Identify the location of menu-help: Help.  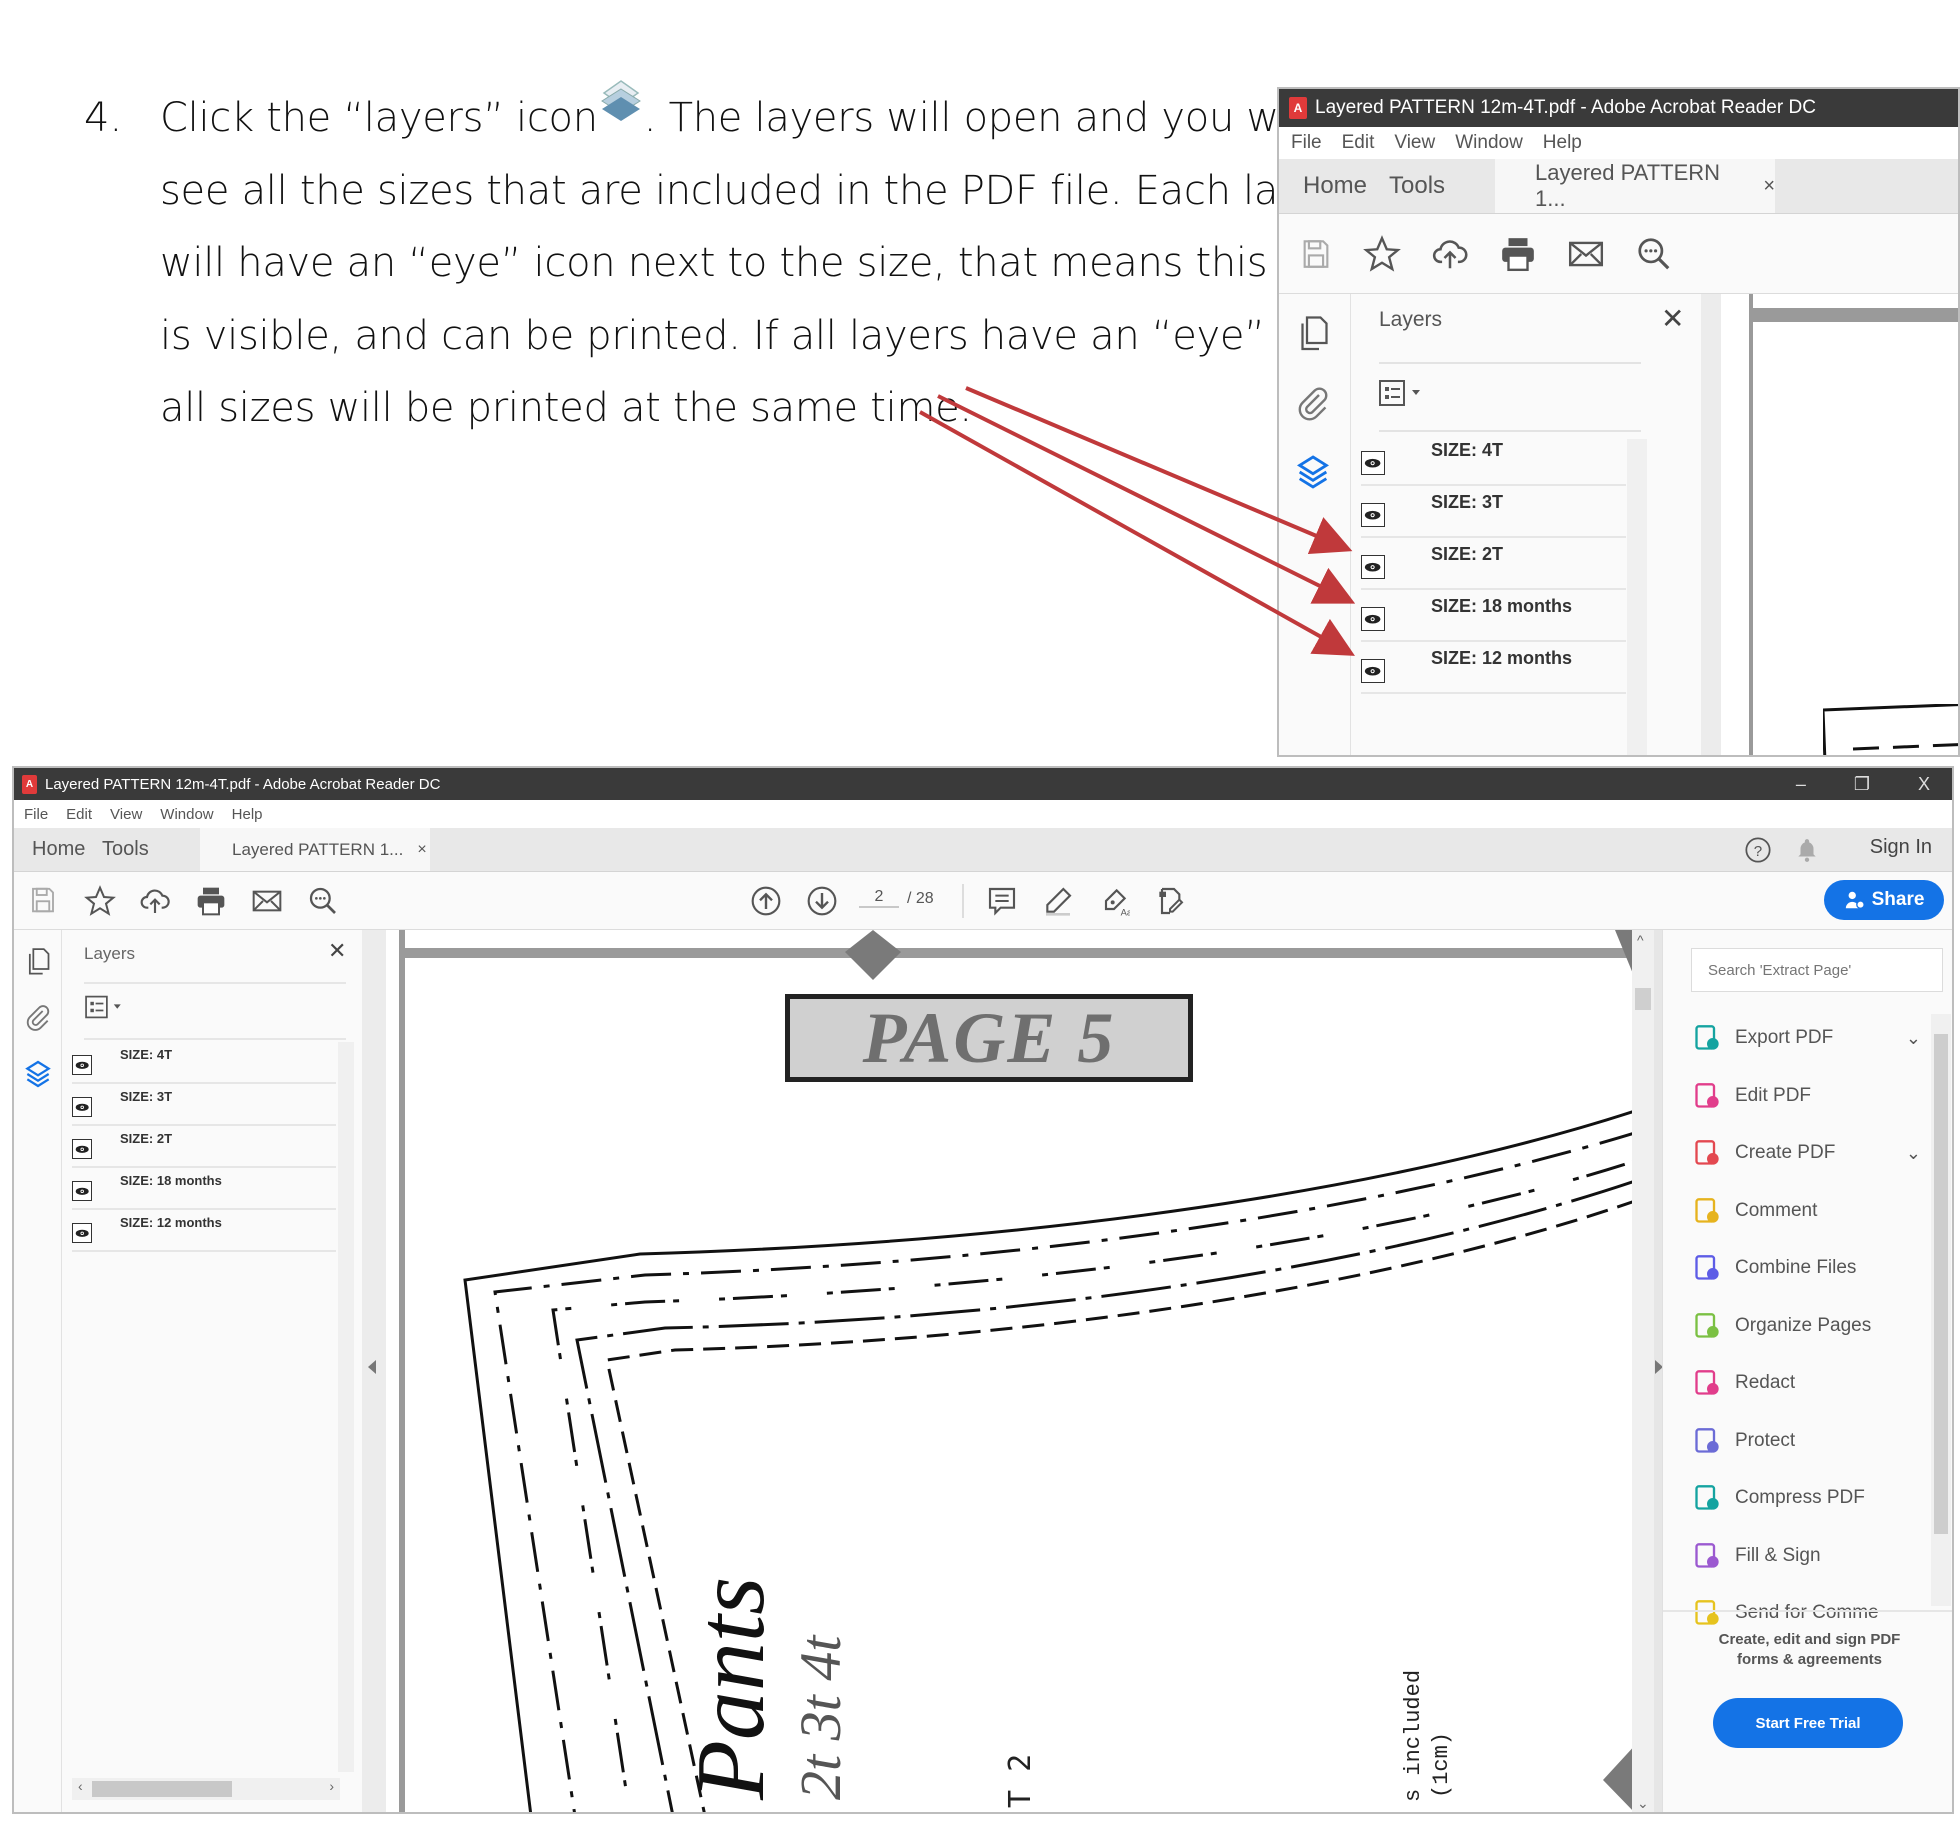
(247, 814).